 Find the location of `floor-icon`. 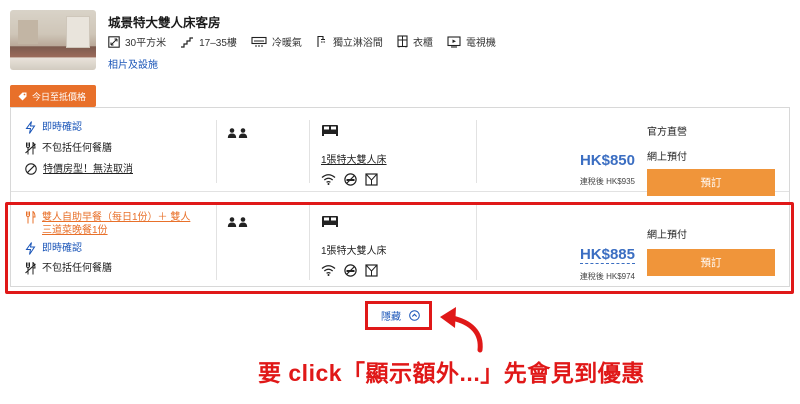

floor-icon is located at coordinates (187, 42).